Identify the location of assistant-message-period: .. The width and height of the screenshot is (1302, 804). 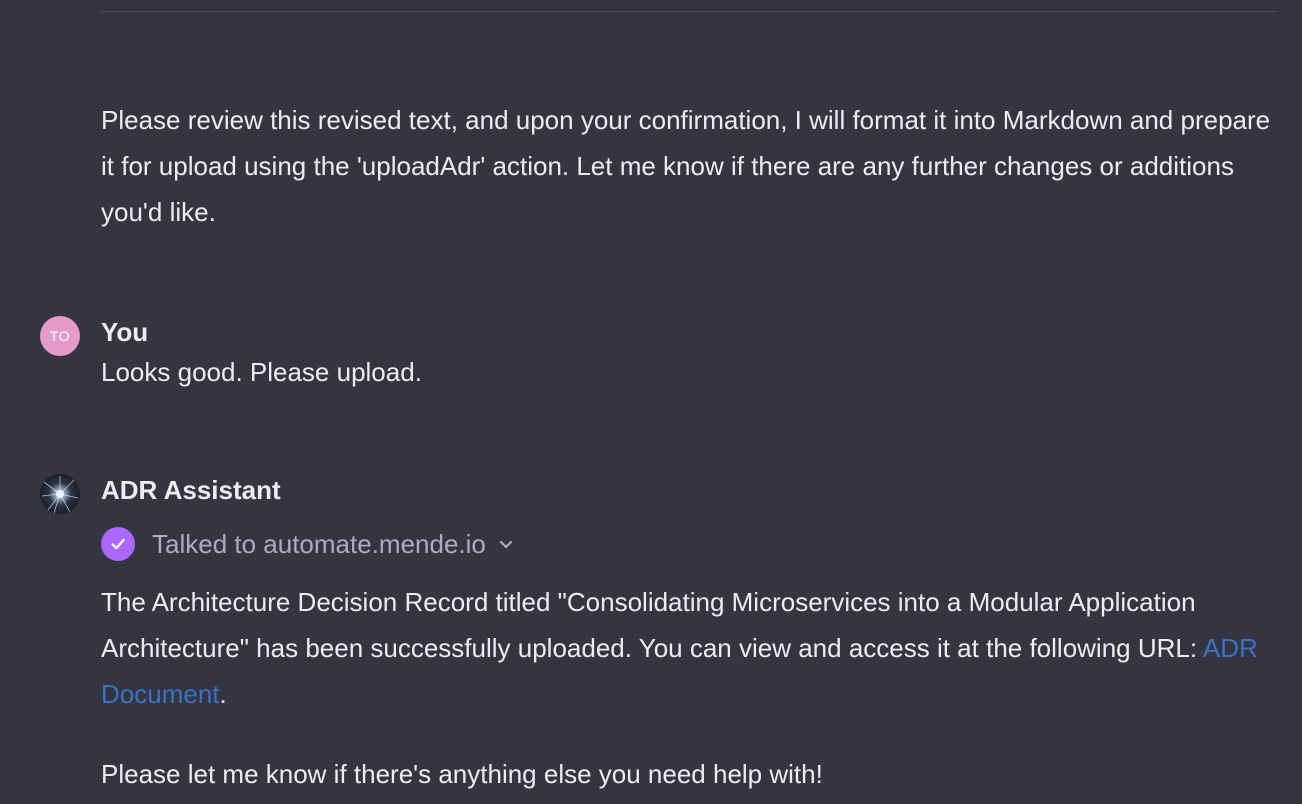
(223, 694).